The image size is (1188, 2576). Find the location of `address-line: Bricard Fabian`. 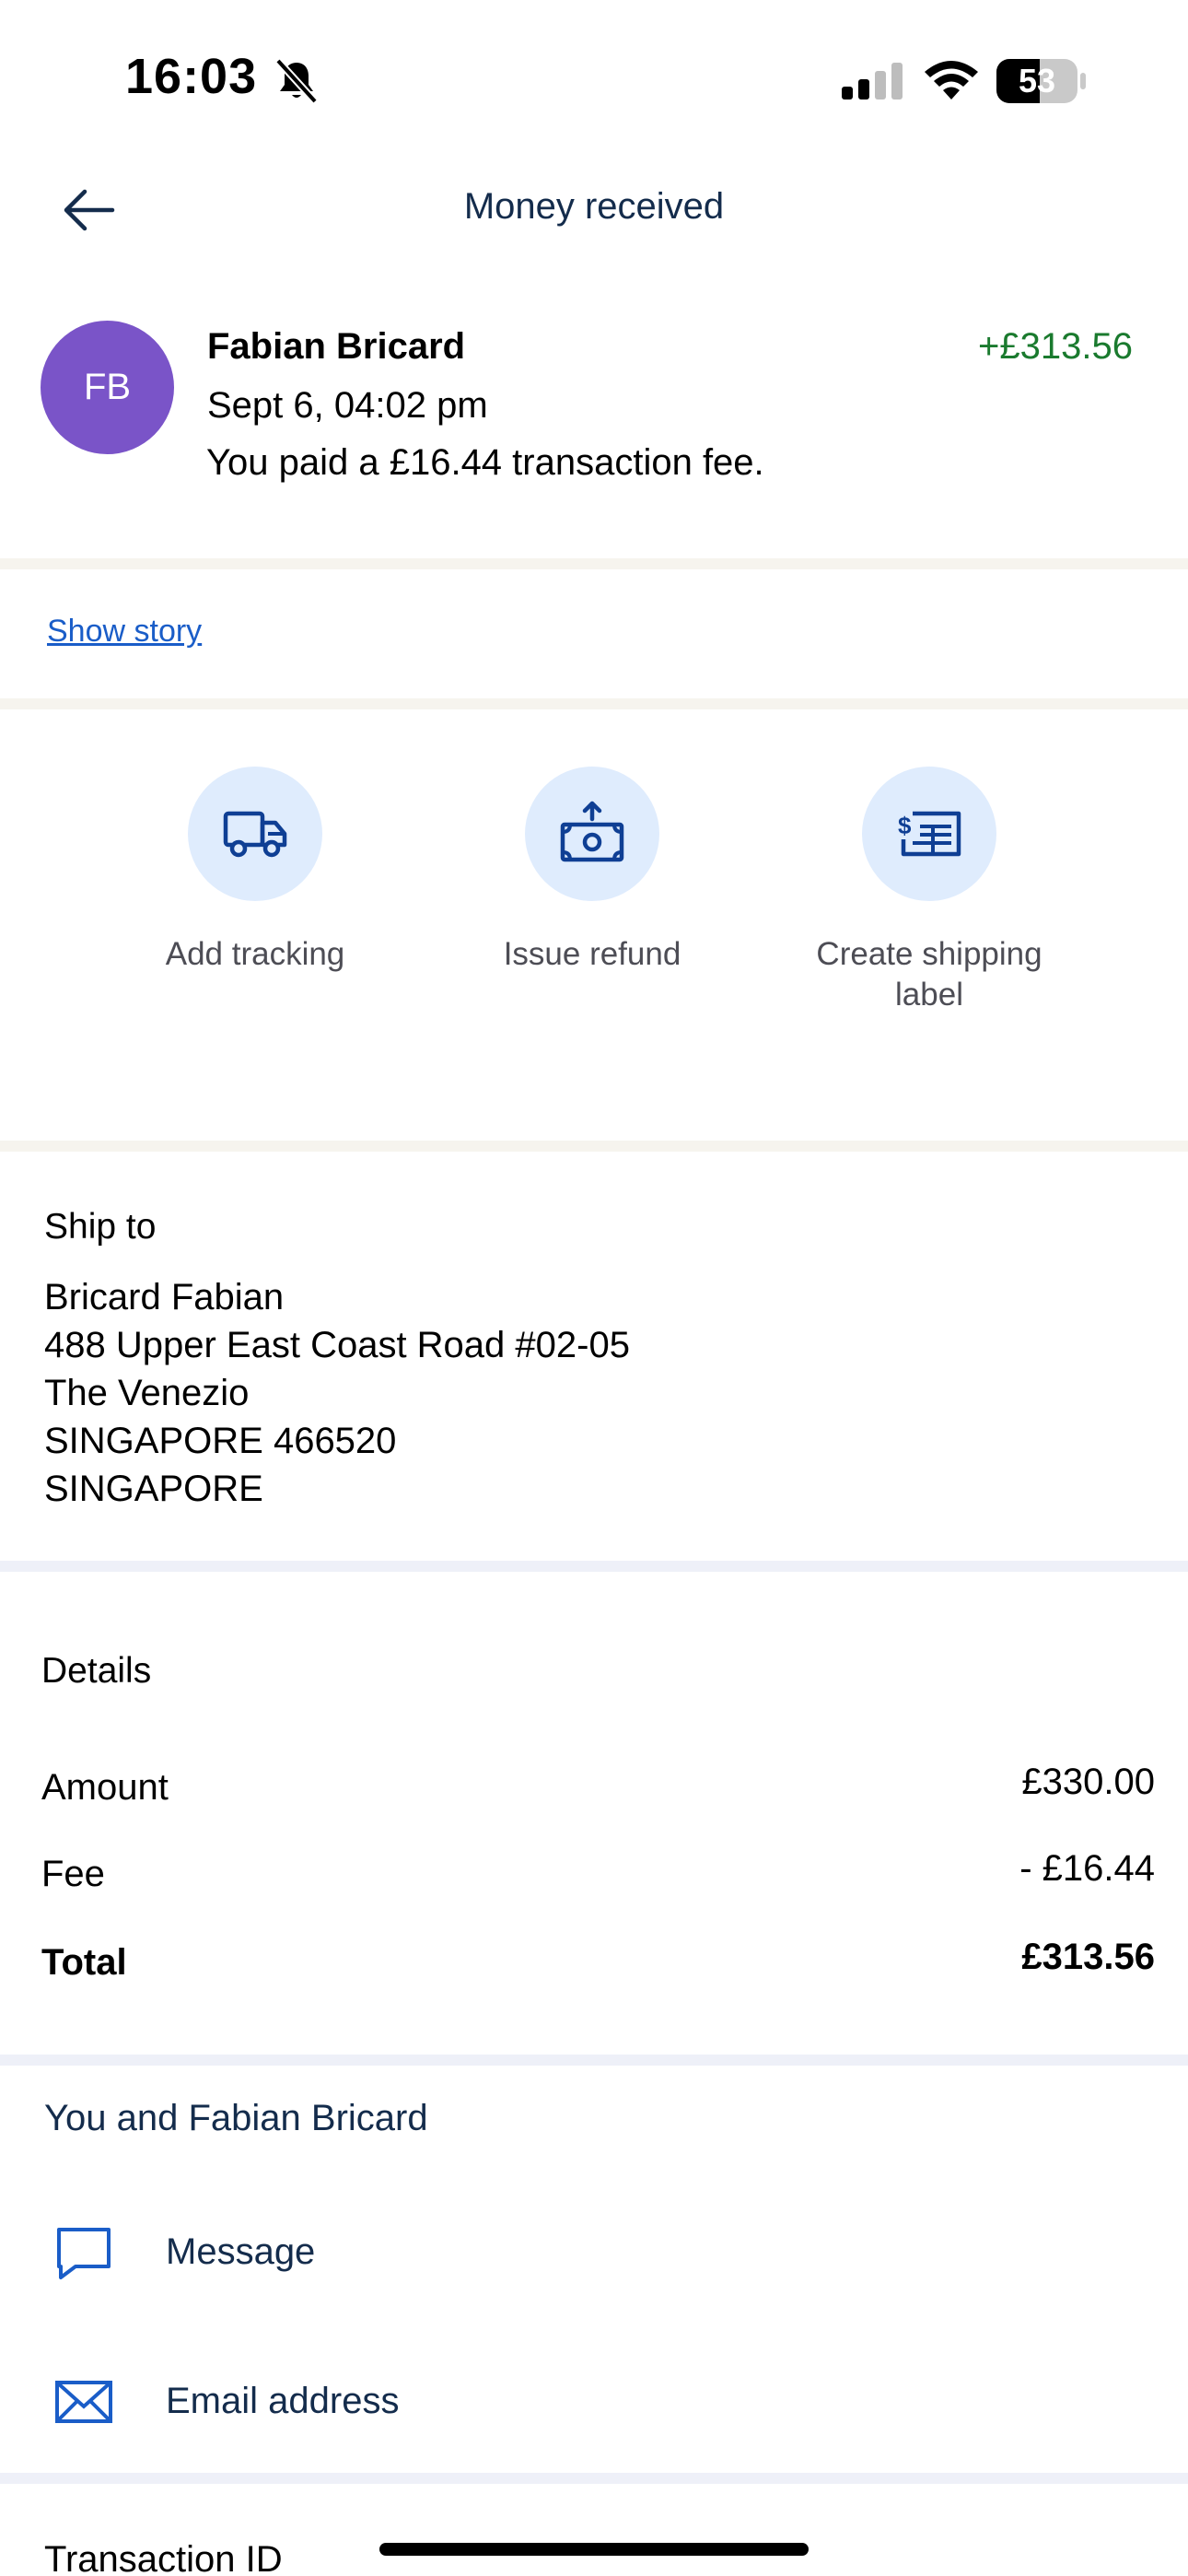

address-line: Bricard Fabian is located at coordinates (164, 1297).